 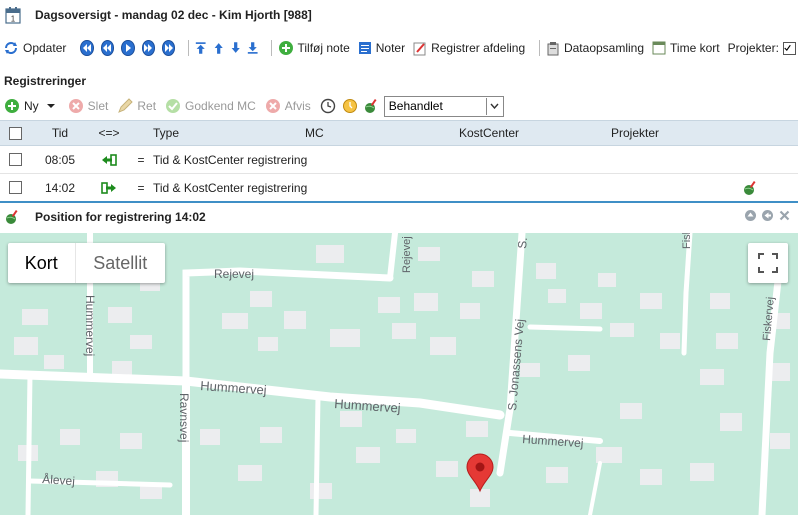 I want to click on skip-back-icon, so click(x=87, y=48).